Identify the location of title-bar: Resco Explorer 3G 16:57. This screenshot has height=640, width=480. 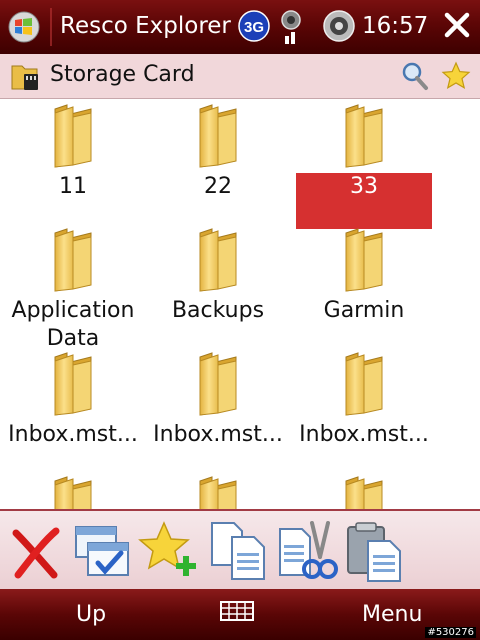
(240, 27).